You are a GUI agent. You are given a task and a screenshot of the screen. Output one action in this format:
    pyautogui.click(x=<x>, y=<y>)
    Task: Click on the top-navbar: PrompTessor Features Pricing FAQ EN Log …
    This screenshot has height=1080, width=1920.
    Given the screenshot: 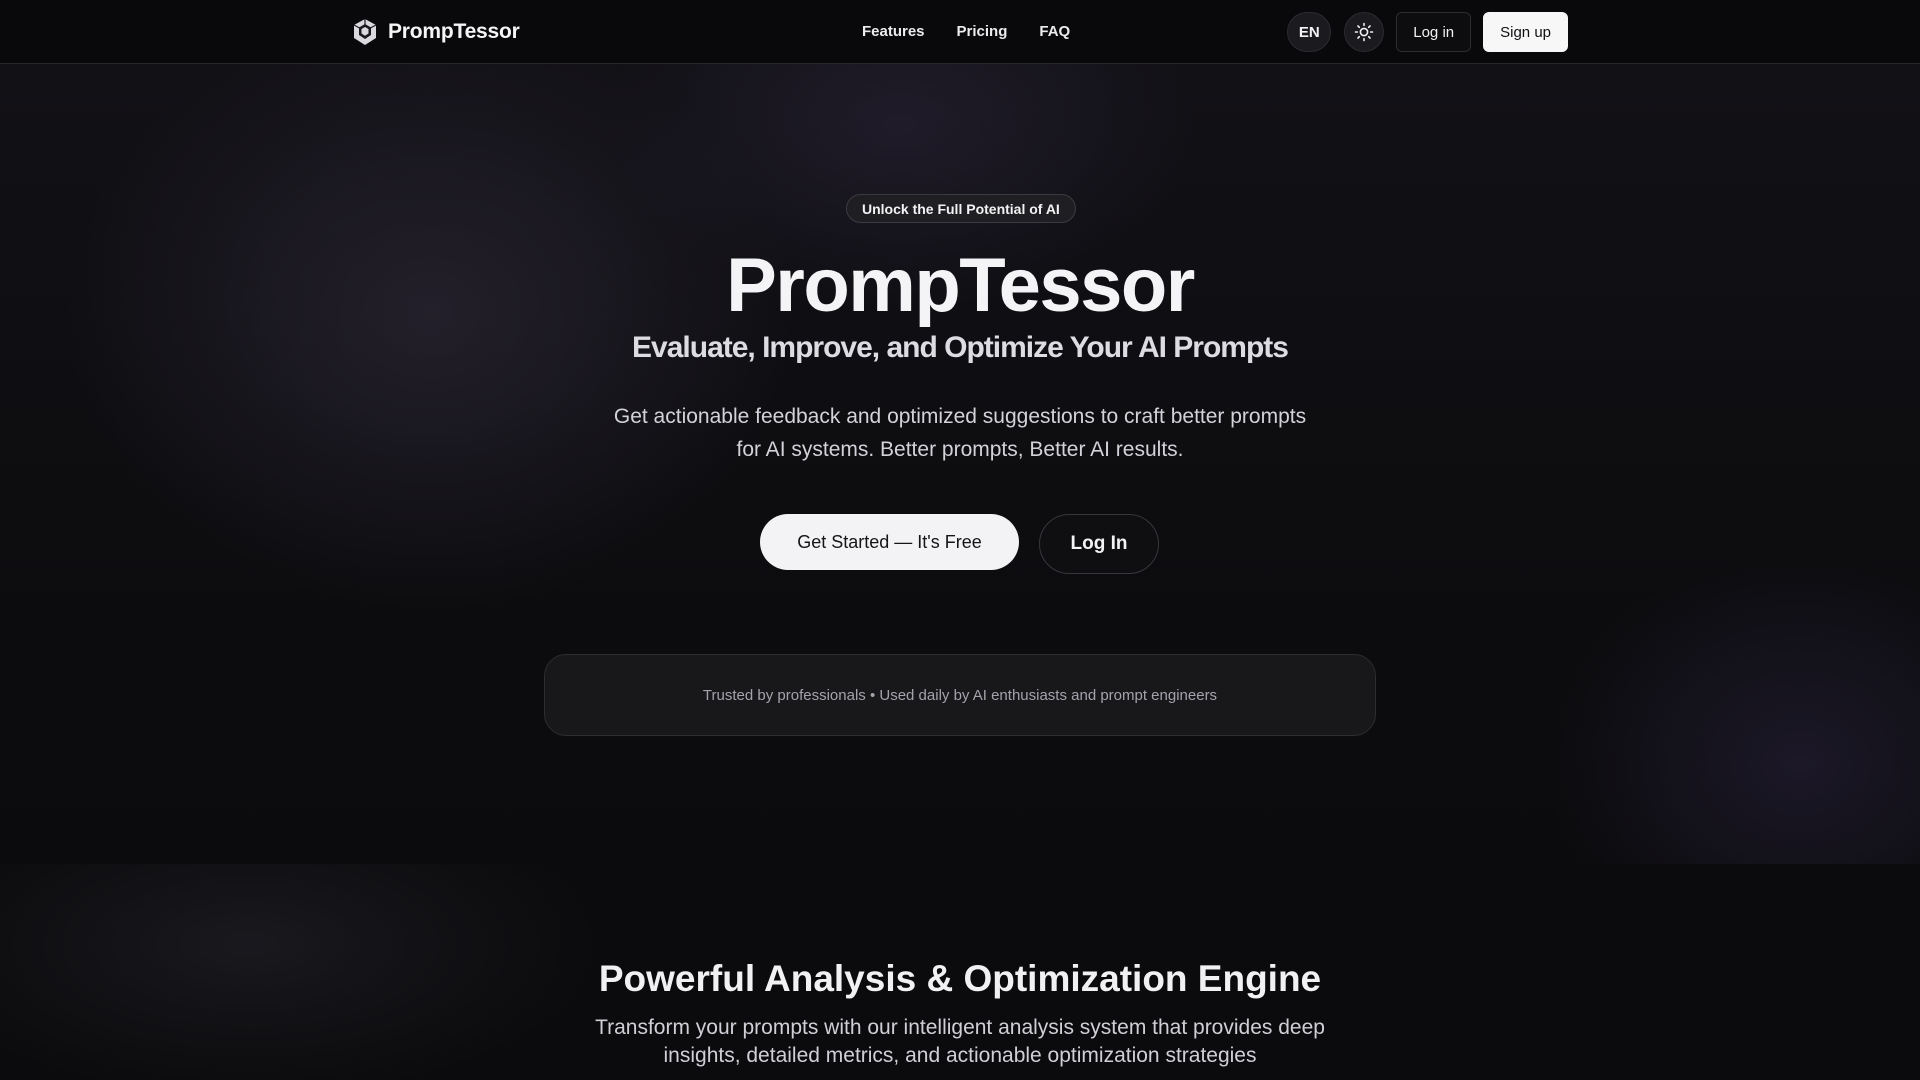 What is the action you would take?
    pyautogui.click(x=960, y=32)
    